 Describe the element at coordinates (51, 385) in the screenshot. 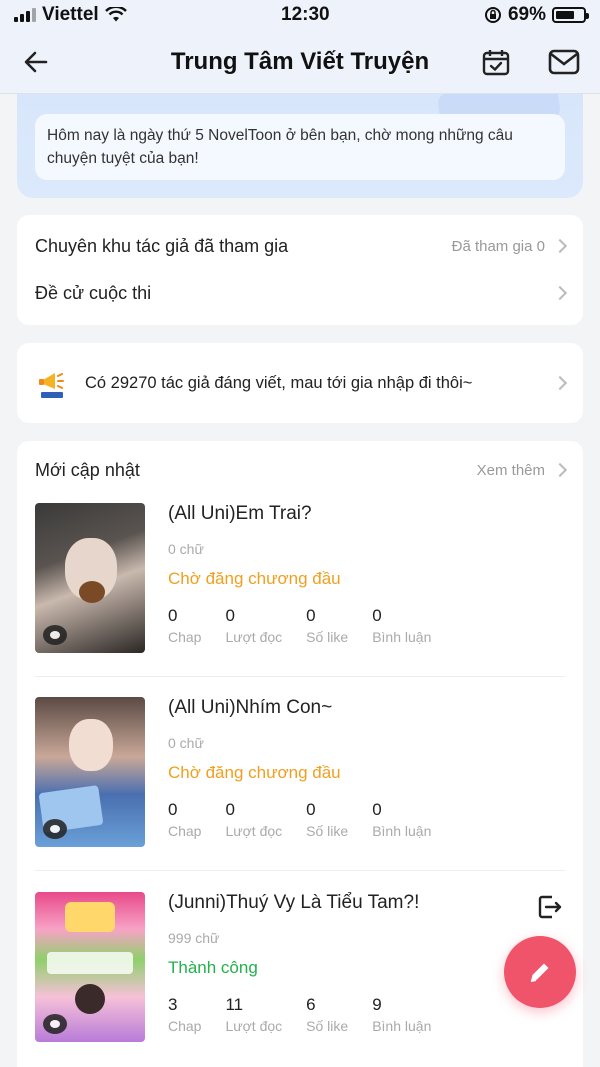

I see `megaphone-icon` at that location.